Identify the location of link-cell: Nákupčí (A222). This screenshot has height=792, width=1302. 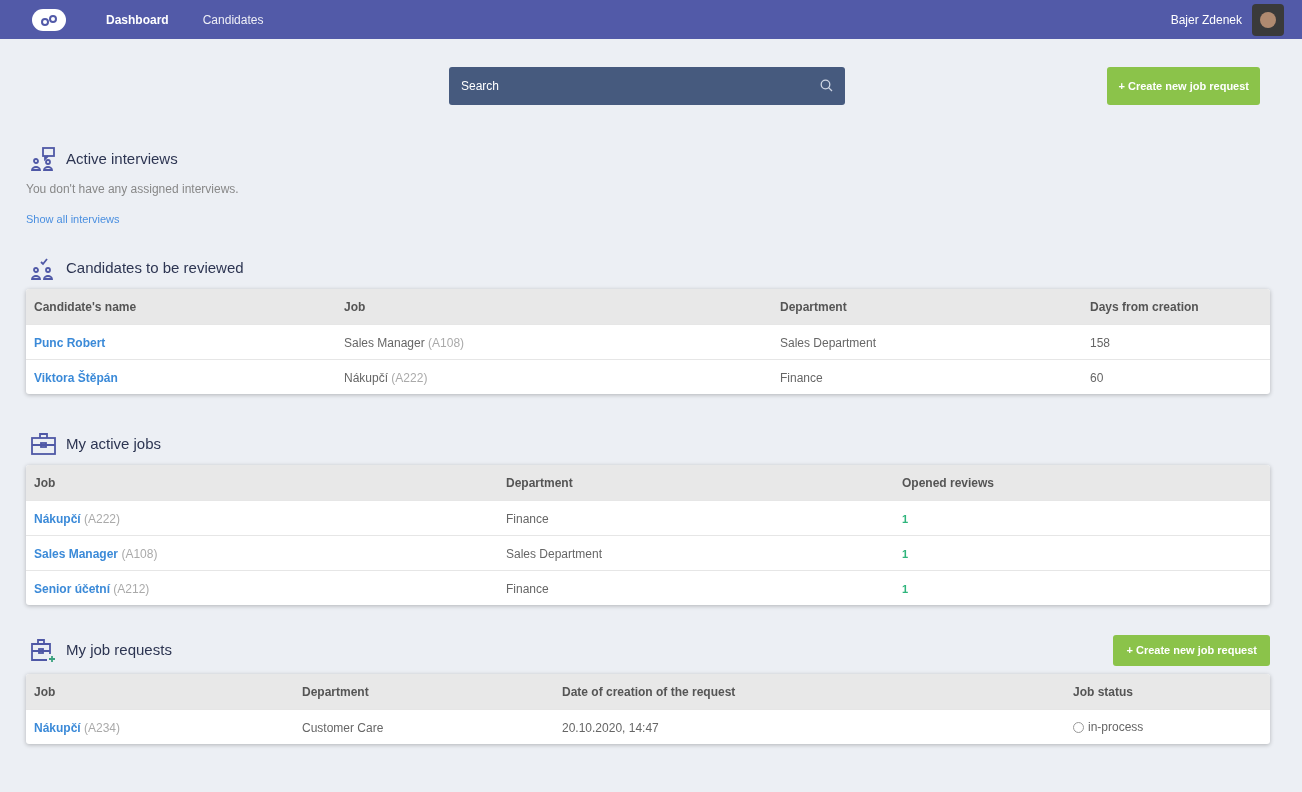
(77, 519).